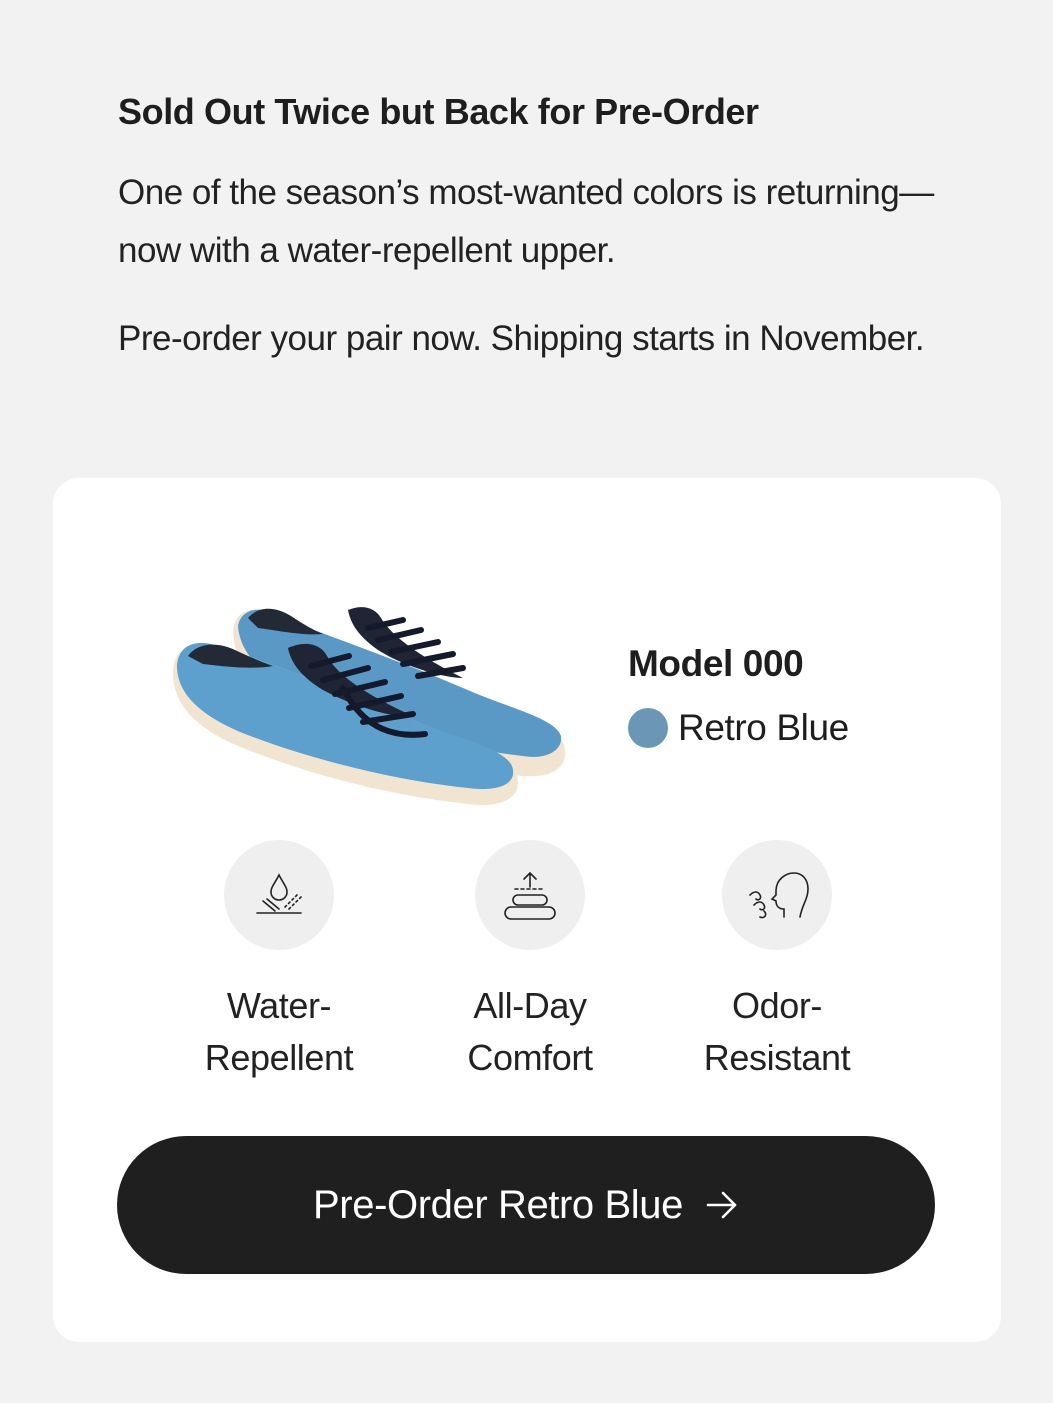 This screenshot has height=1403, width=1053. I want to click on pre-order-button: Pre-Order Retro Blue, so click(526, 1205).